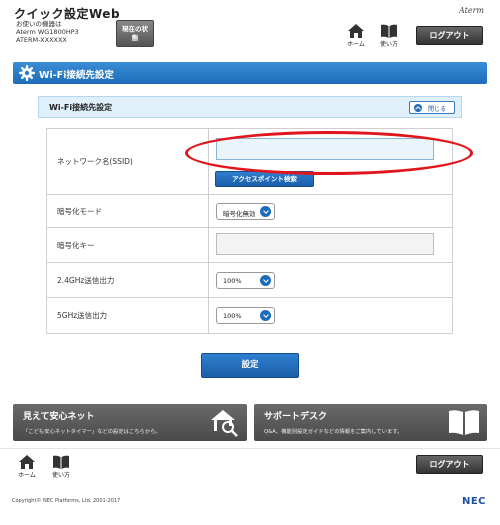 This screenshot has width=500, height=525. What do you see at coordinates (41, 40) in the screenshot?
I see `device-id: ATERM-XXXXXX` at bounding box center [41, 40].